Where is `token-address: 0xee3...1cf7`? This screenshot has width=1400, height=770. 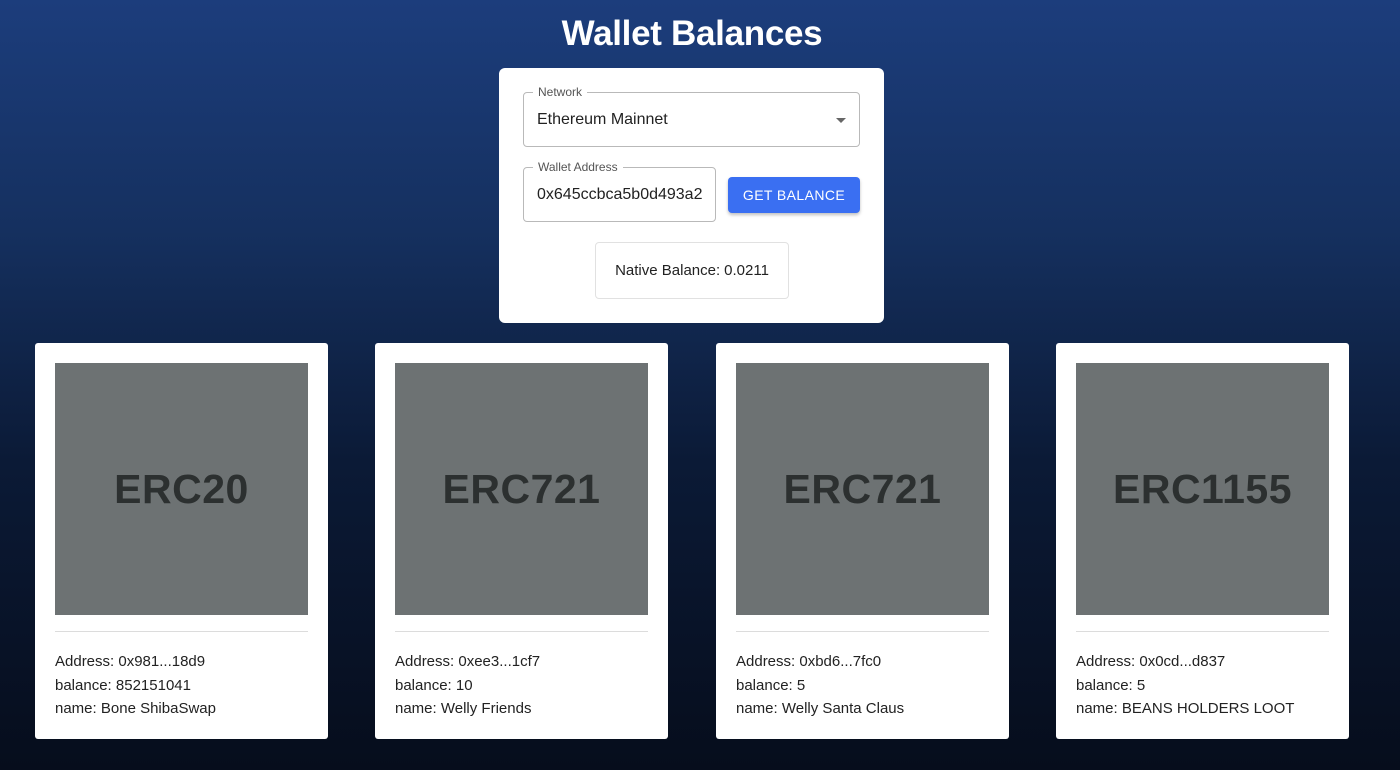 token-address: 0xee3...1cf7 is located at coordinates (499, 661).